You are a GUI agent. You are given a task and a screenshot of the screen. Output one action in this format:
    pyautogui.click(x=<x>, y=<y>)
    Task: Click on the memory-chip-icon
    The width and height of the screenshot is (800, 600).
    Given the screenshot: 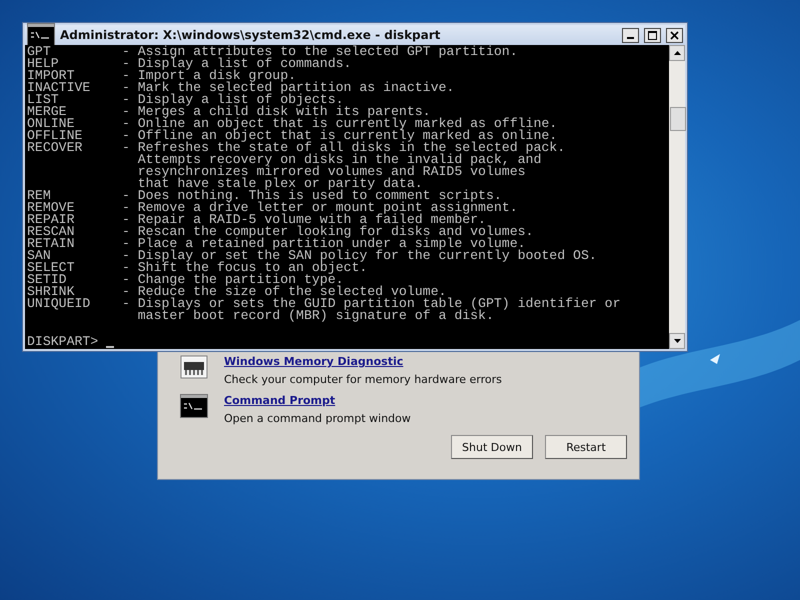 What is the action you would take?
    pyautogui.click(x=194, y=367)
    